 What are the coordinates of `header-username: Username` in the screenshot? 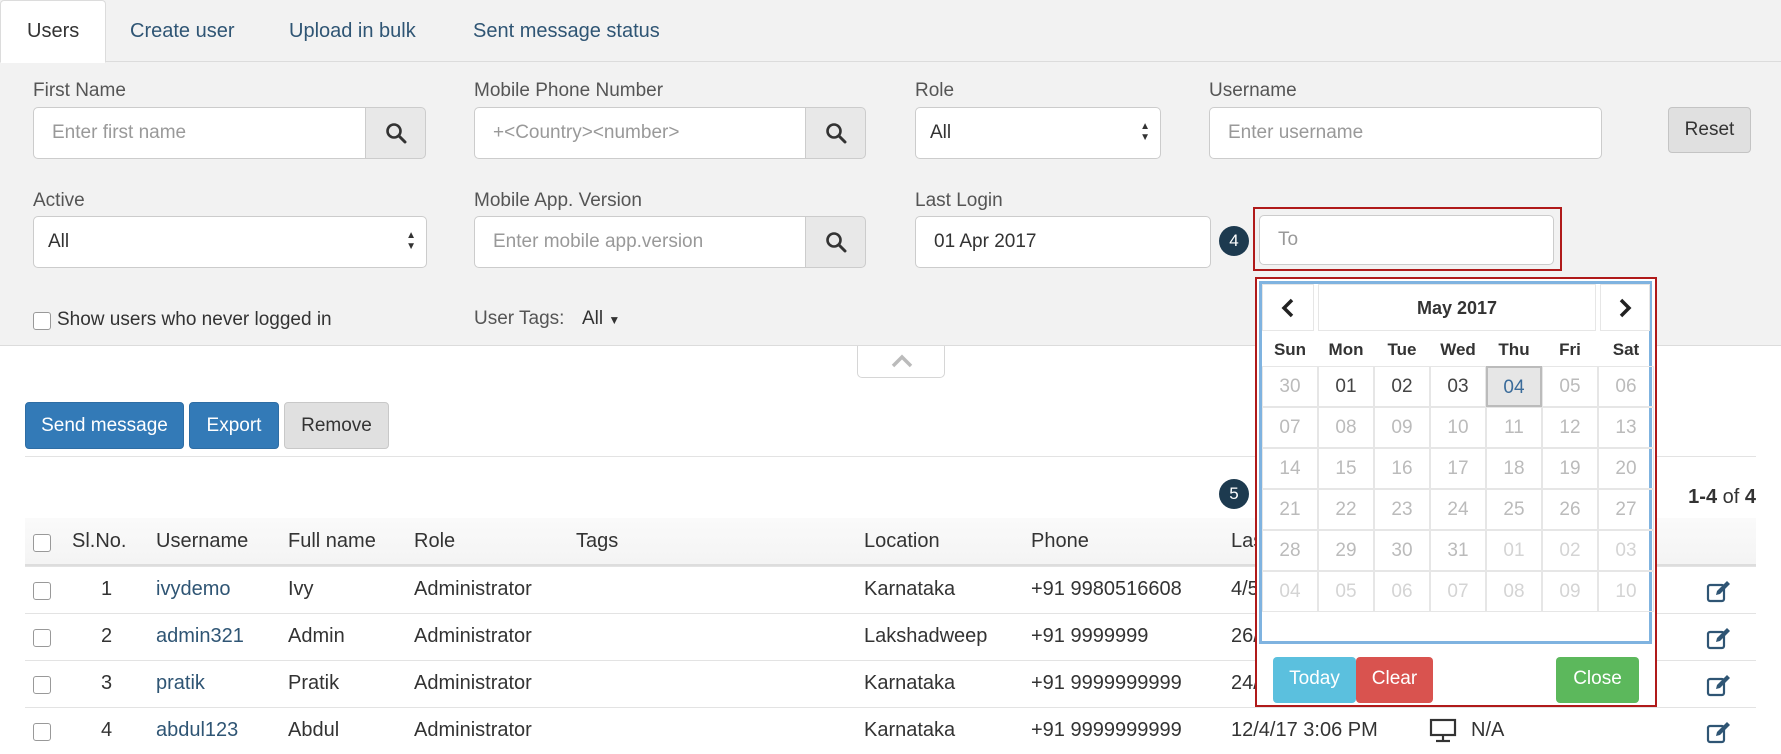 It's located at (202, 541).